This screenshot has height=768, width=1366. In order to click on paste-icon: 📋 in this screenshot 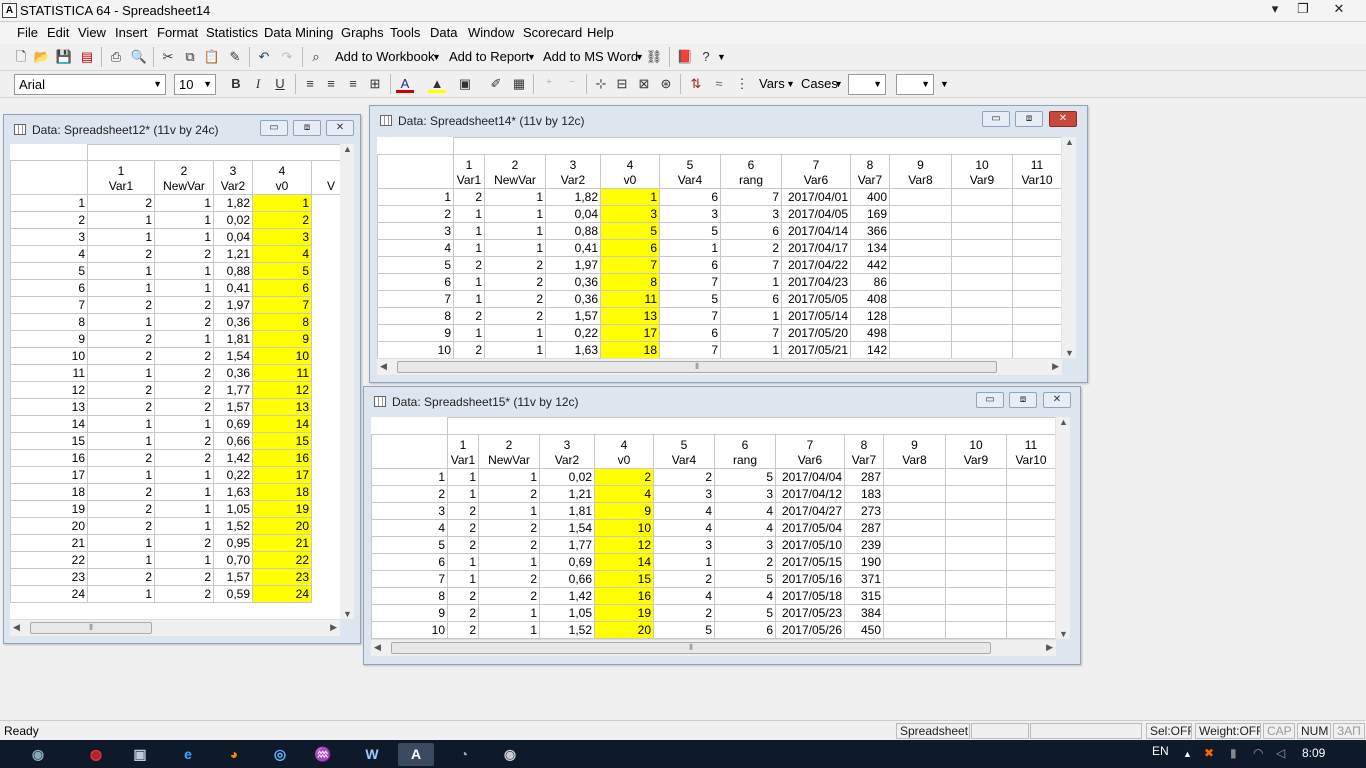, I will do `click(212, 57)`.